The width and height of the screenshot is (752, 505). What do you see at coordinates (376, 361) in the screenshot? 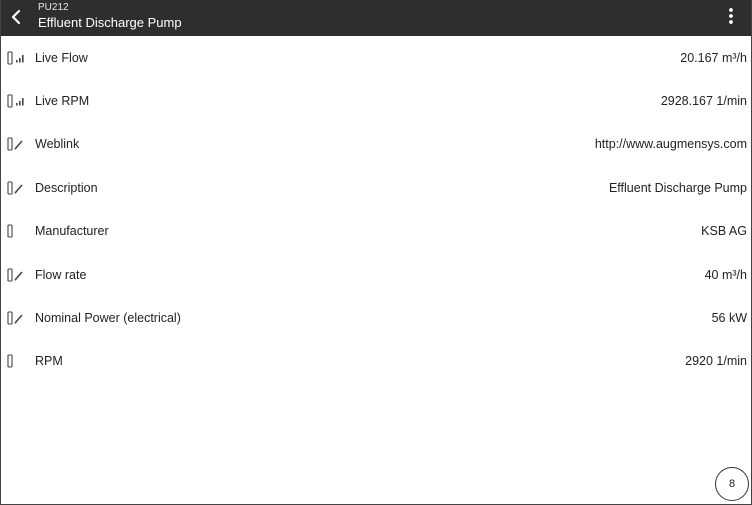
I see `property-row-rpm: RPM 2920 1/min` at bounding box center [376, 361].